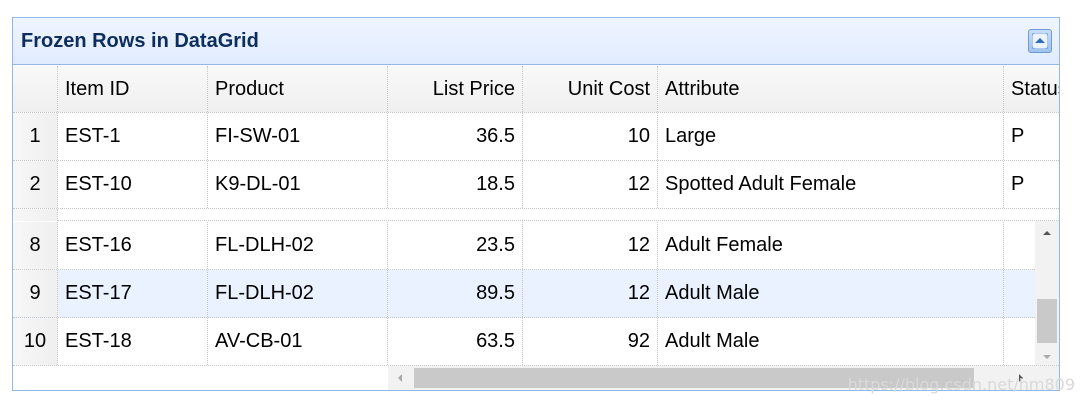 The image size is (1085, 400). What do you see at coordinates (298, 184) in the screenshot?
I see `cell-product: K9-DL-01` at bounding box center [298, 184].